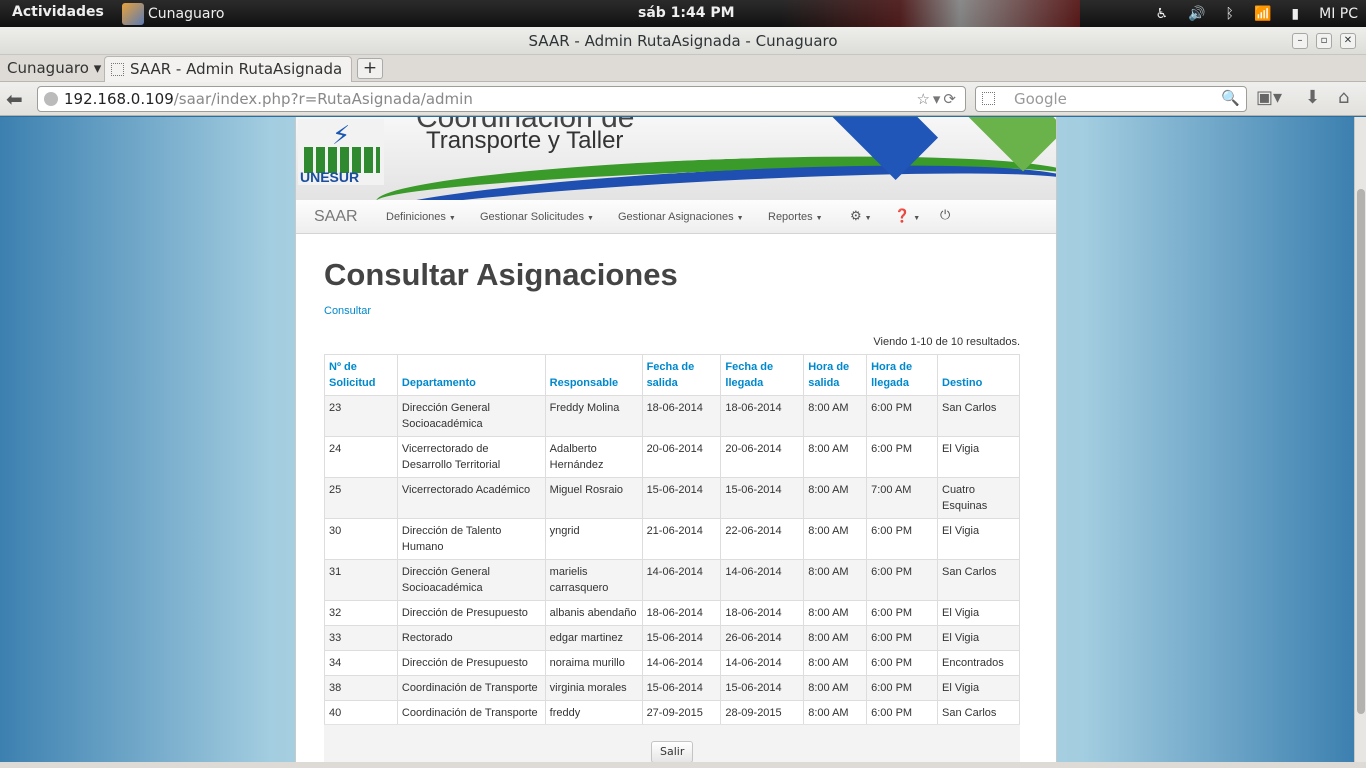  I want to click on search-input: Google 🔍, so click(1111, 99).